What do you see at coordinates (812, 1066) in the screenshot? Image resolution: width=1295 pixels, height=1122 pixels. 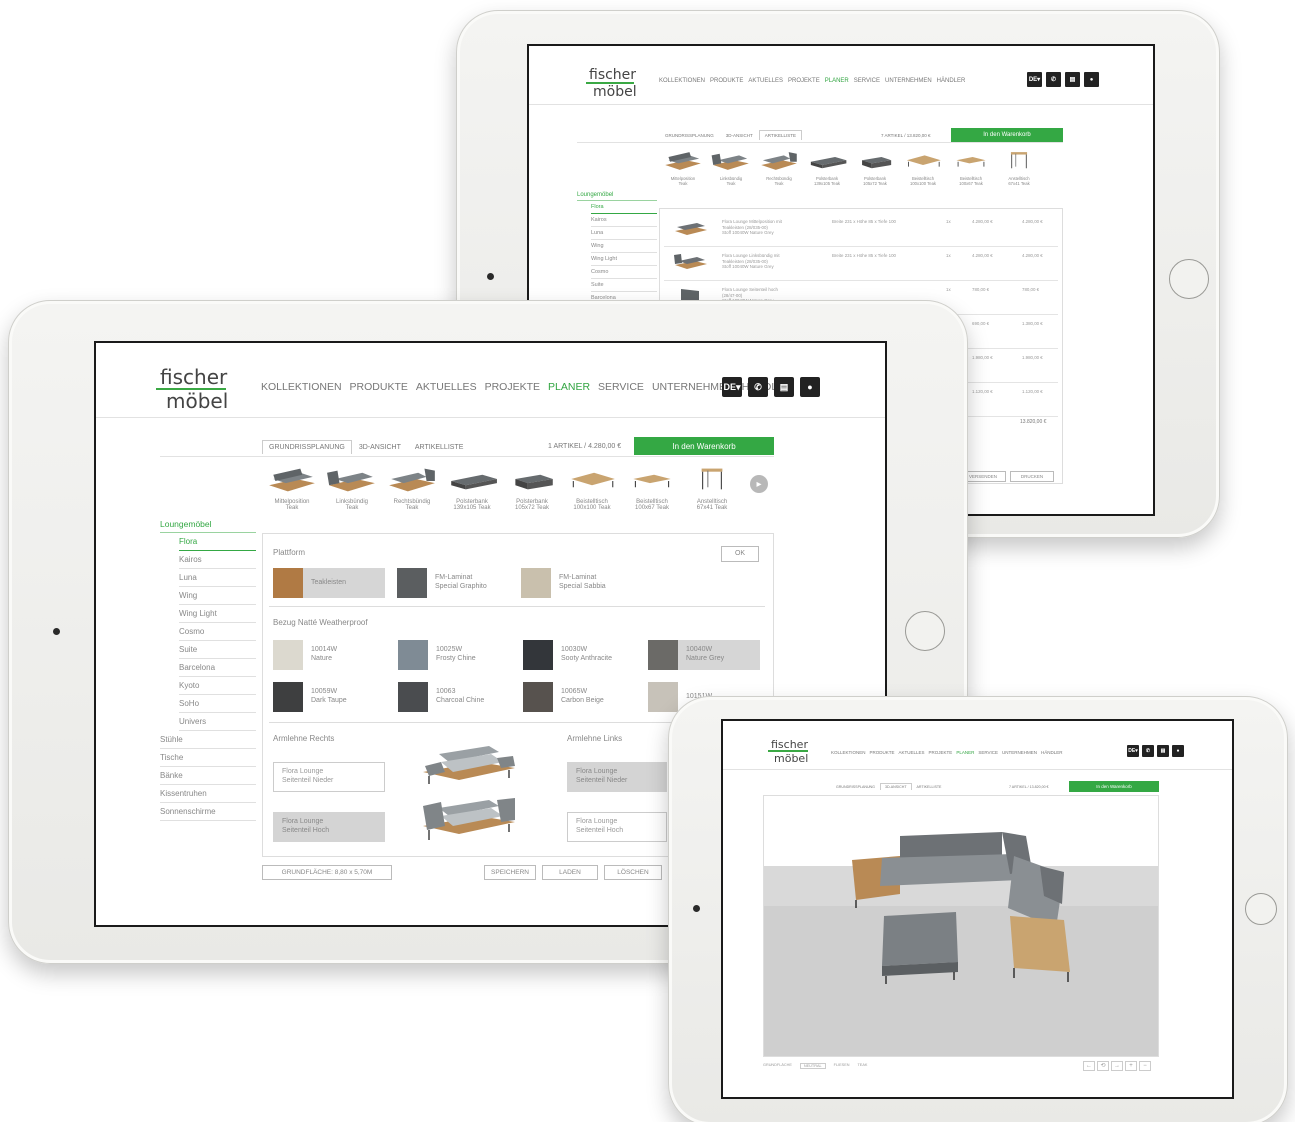 I see `floor-option-neutral: NEUTRAL` at bounding box center [812, 1066].